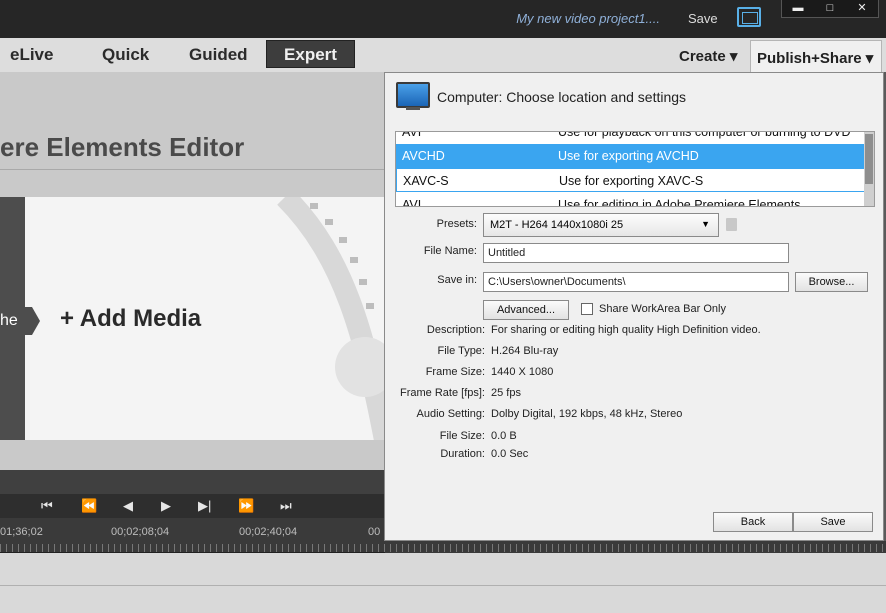  I want to click on go-to-start-icon: ⏮, so click(47, 506).